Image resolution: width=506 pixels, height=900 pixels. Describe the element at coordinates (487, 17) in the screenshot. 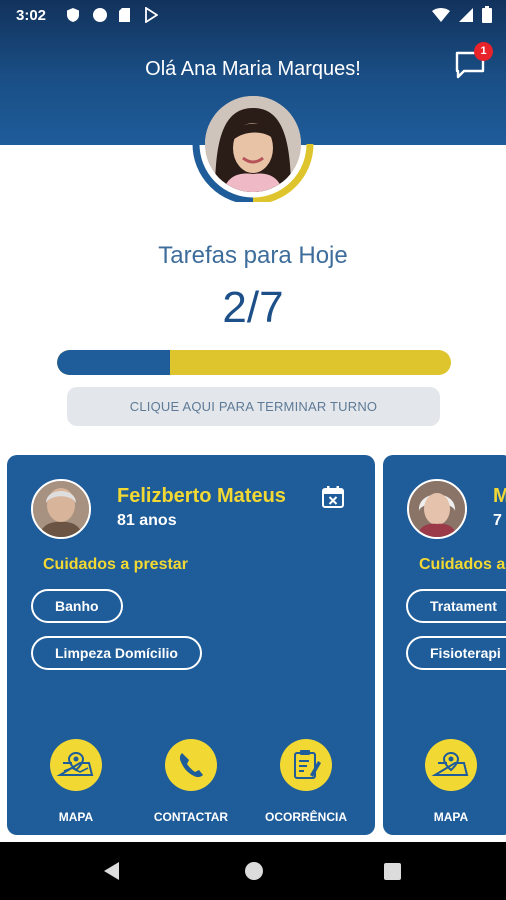

I see `battery-icon` at that location.